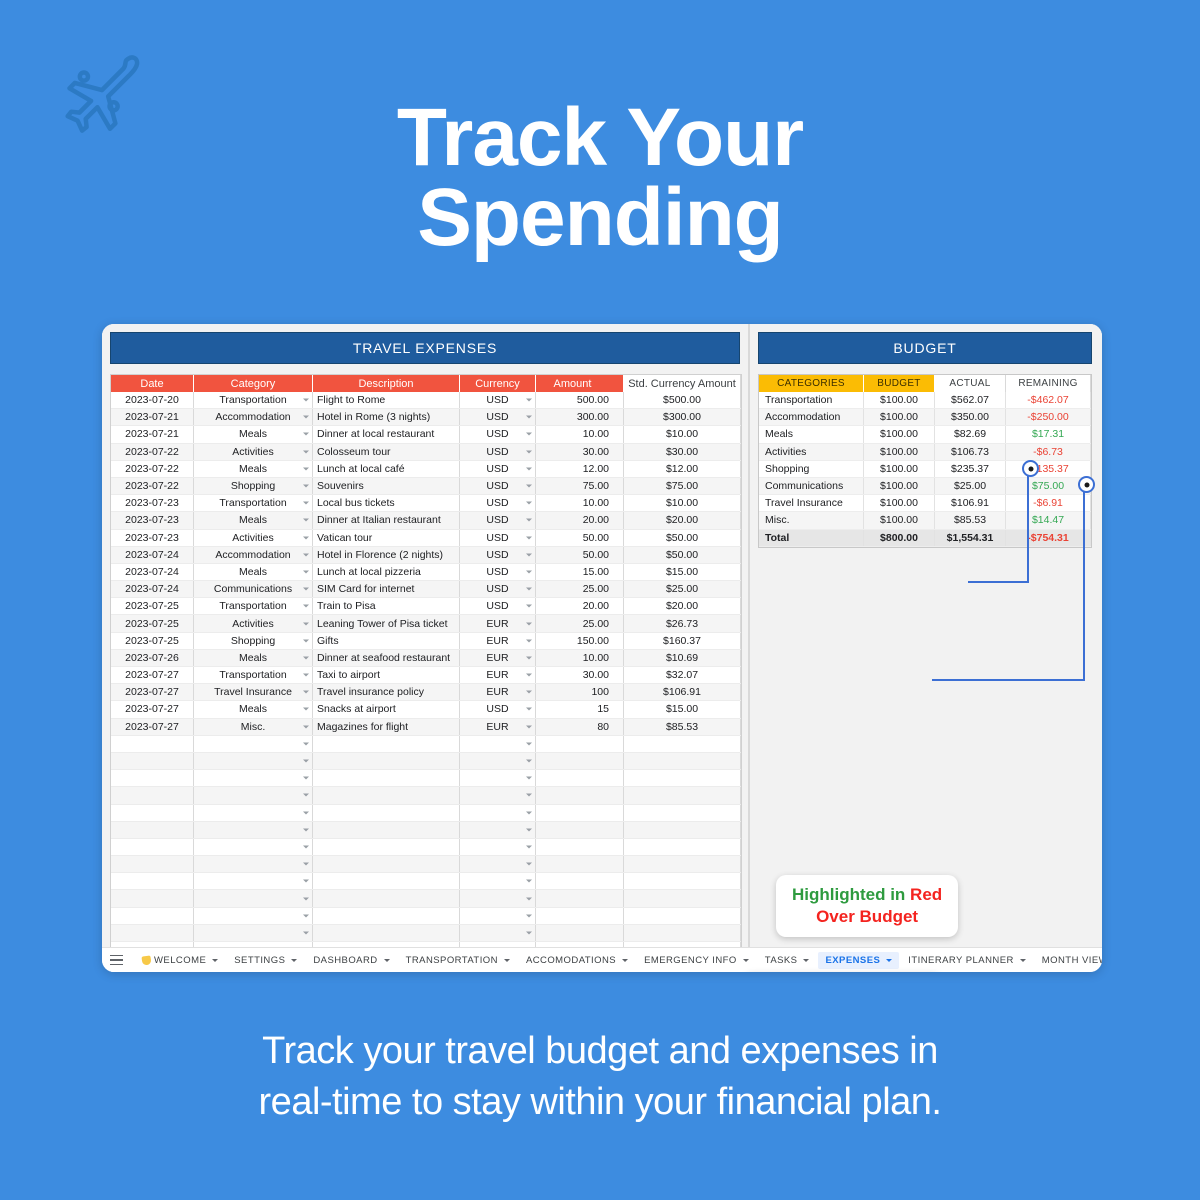 The width and height of the screenshot is (1200, 1200). Describe the element at coordinates (386, 434) in the screenshot. I see `cell-description: Dinner at local restaurant` at that location.